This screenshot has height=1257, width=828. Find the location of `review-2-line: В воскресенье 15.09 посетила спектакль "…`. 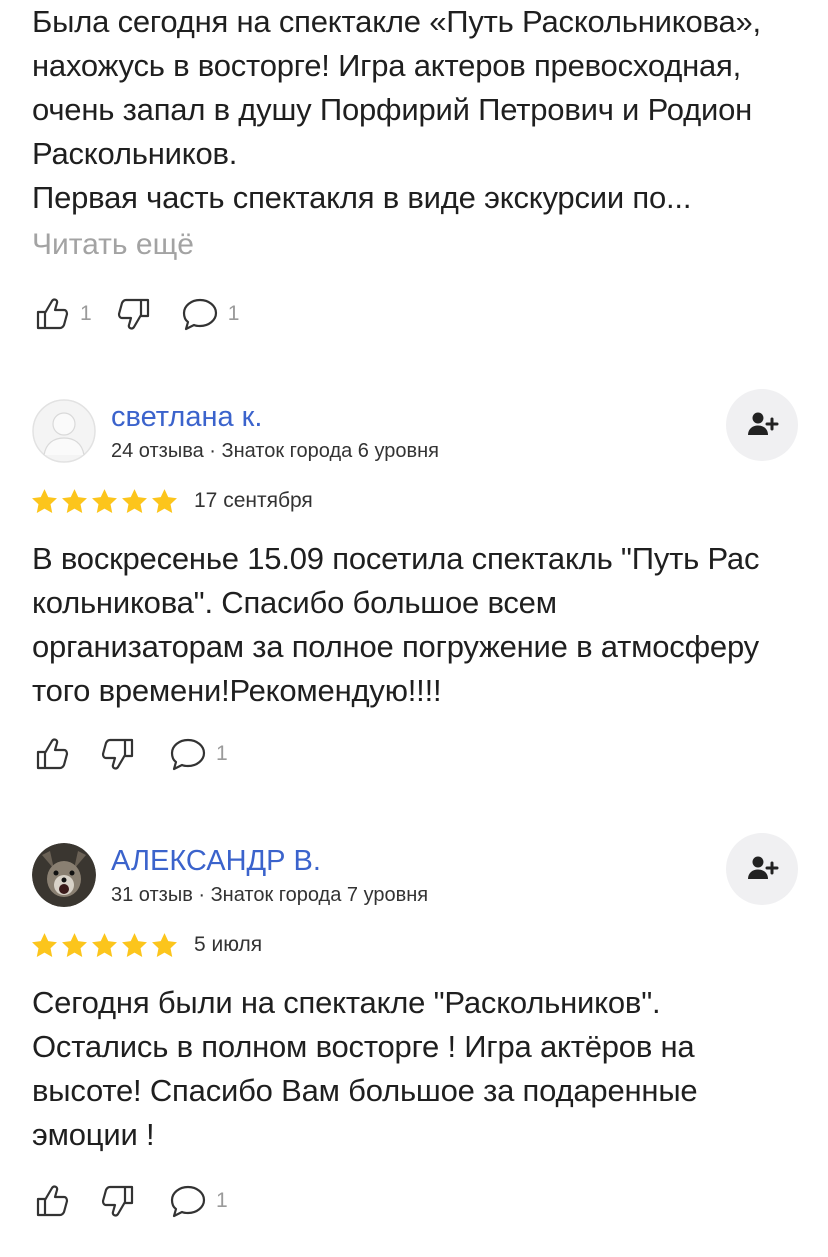

review-2-line: В воскресенье 15.09 посетила спектакль "… is located at coordinates (396, 558).